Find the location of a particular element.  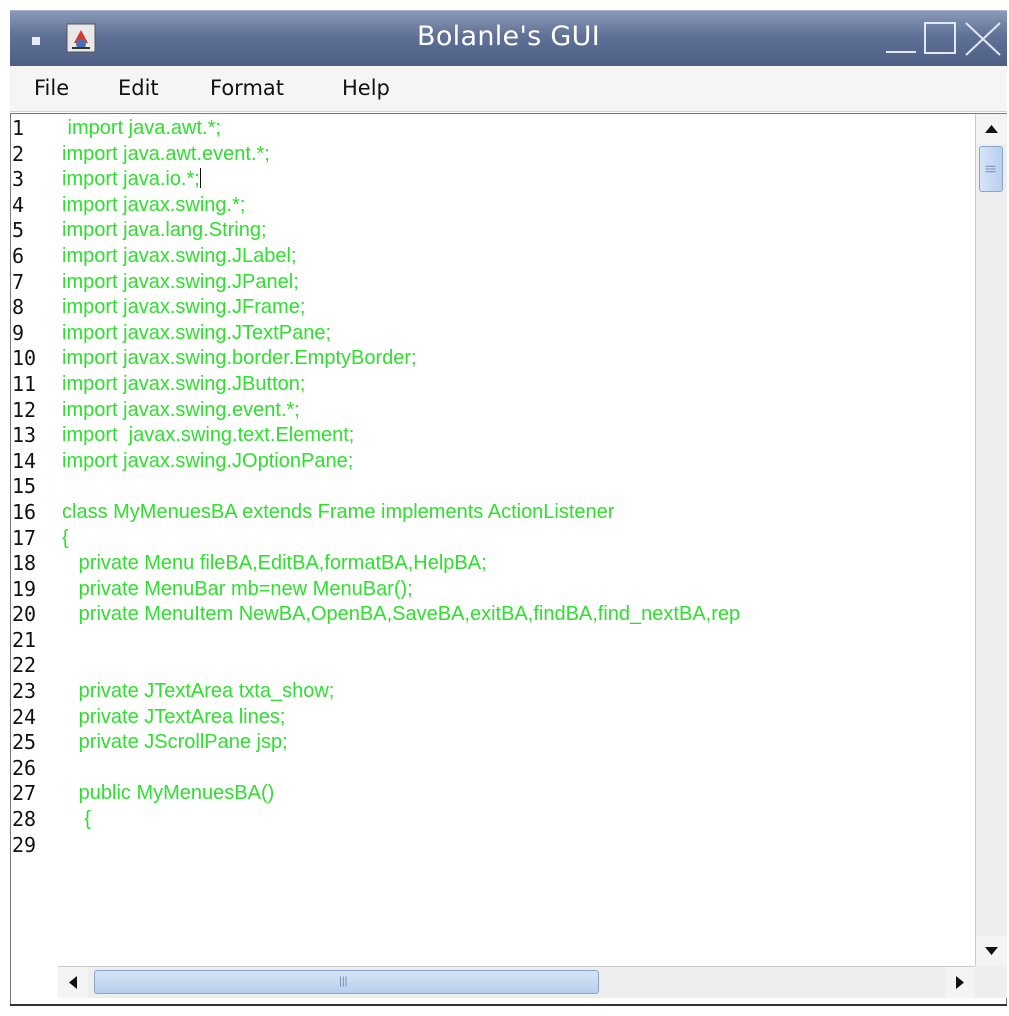

code-line: import java.awt.*; is located at coordinates (141, 128).